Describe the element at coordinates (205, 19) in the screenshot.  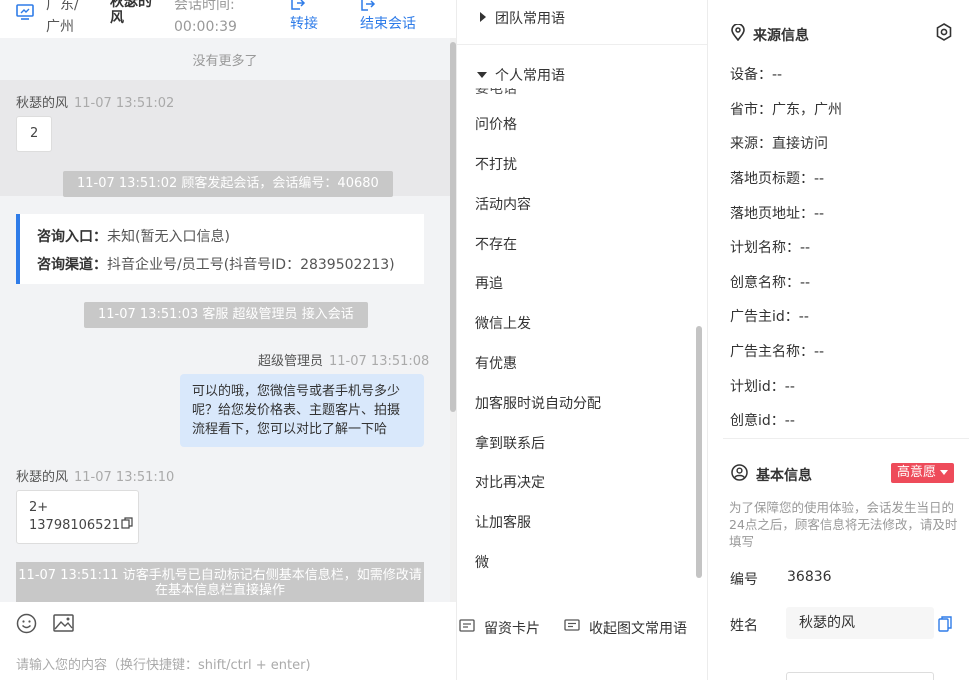
I see `session-time: 会话时间: 00:00:39` at that location.